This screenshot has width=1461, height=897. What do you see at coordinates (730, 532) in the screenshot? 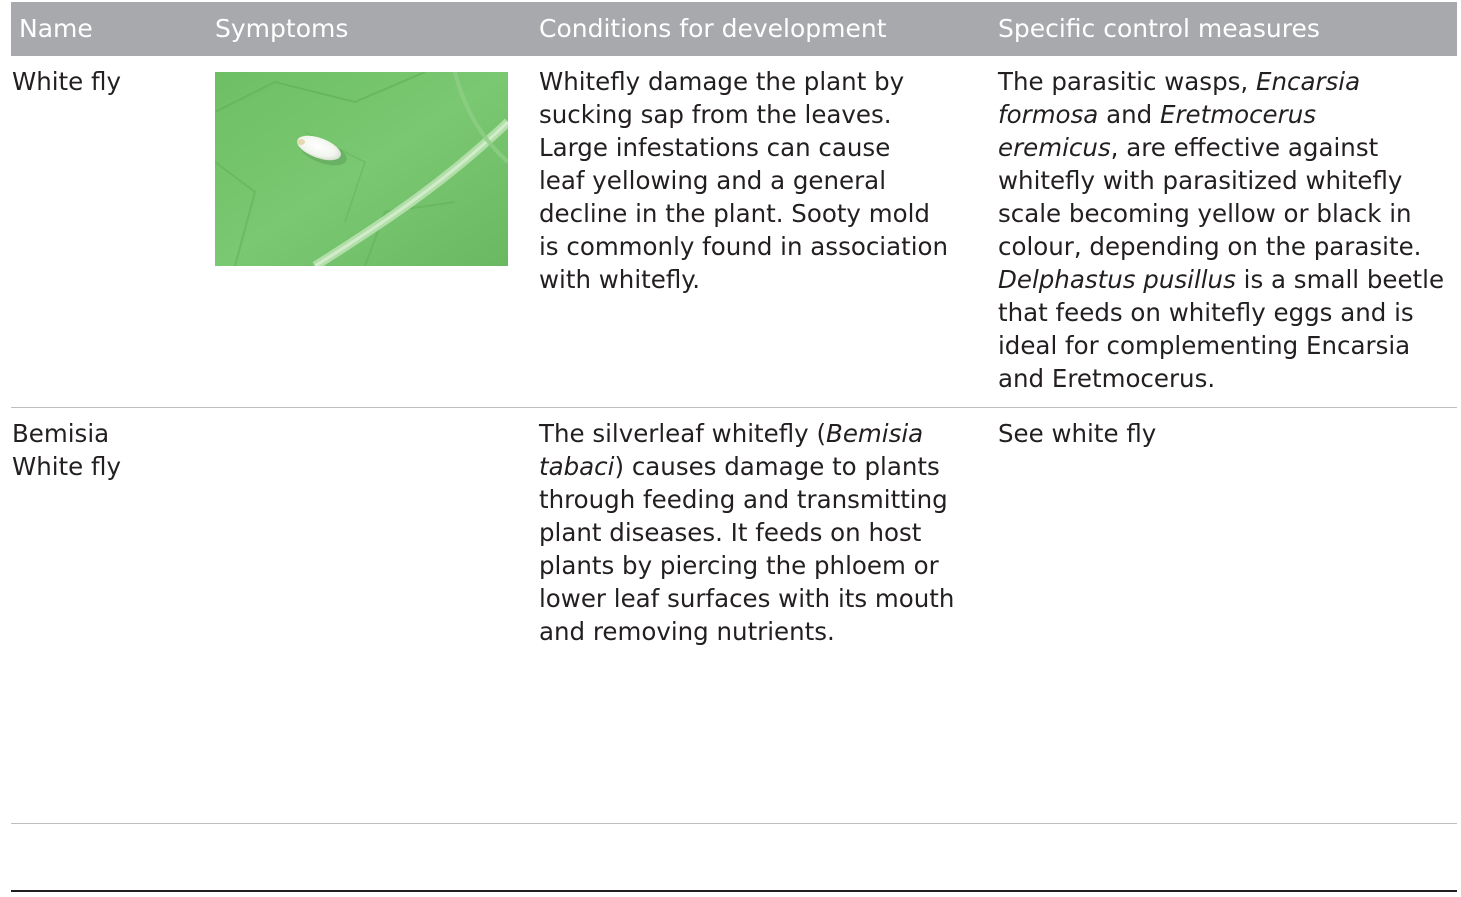
I see `conditions-line: plant diseases. It feeds on host` at bounding box center [730, 532].